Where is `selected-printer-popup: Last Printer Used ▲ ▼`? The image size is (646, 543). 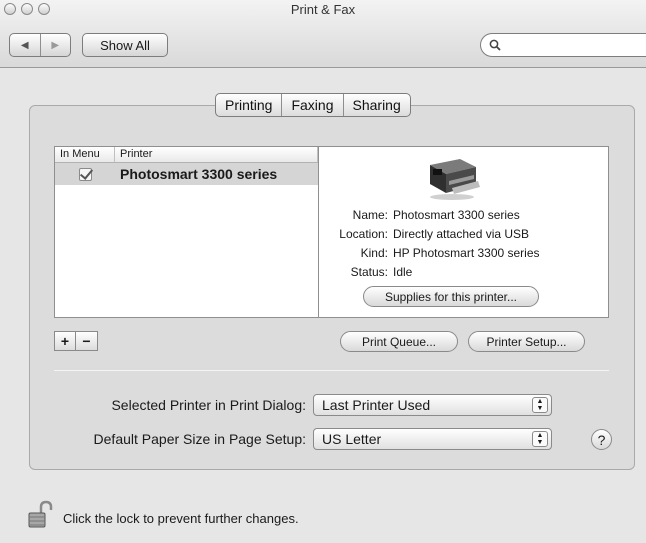
selected-printer-popup: Last Printer Used ▲ ▼ is located at coordinates (432, 405).